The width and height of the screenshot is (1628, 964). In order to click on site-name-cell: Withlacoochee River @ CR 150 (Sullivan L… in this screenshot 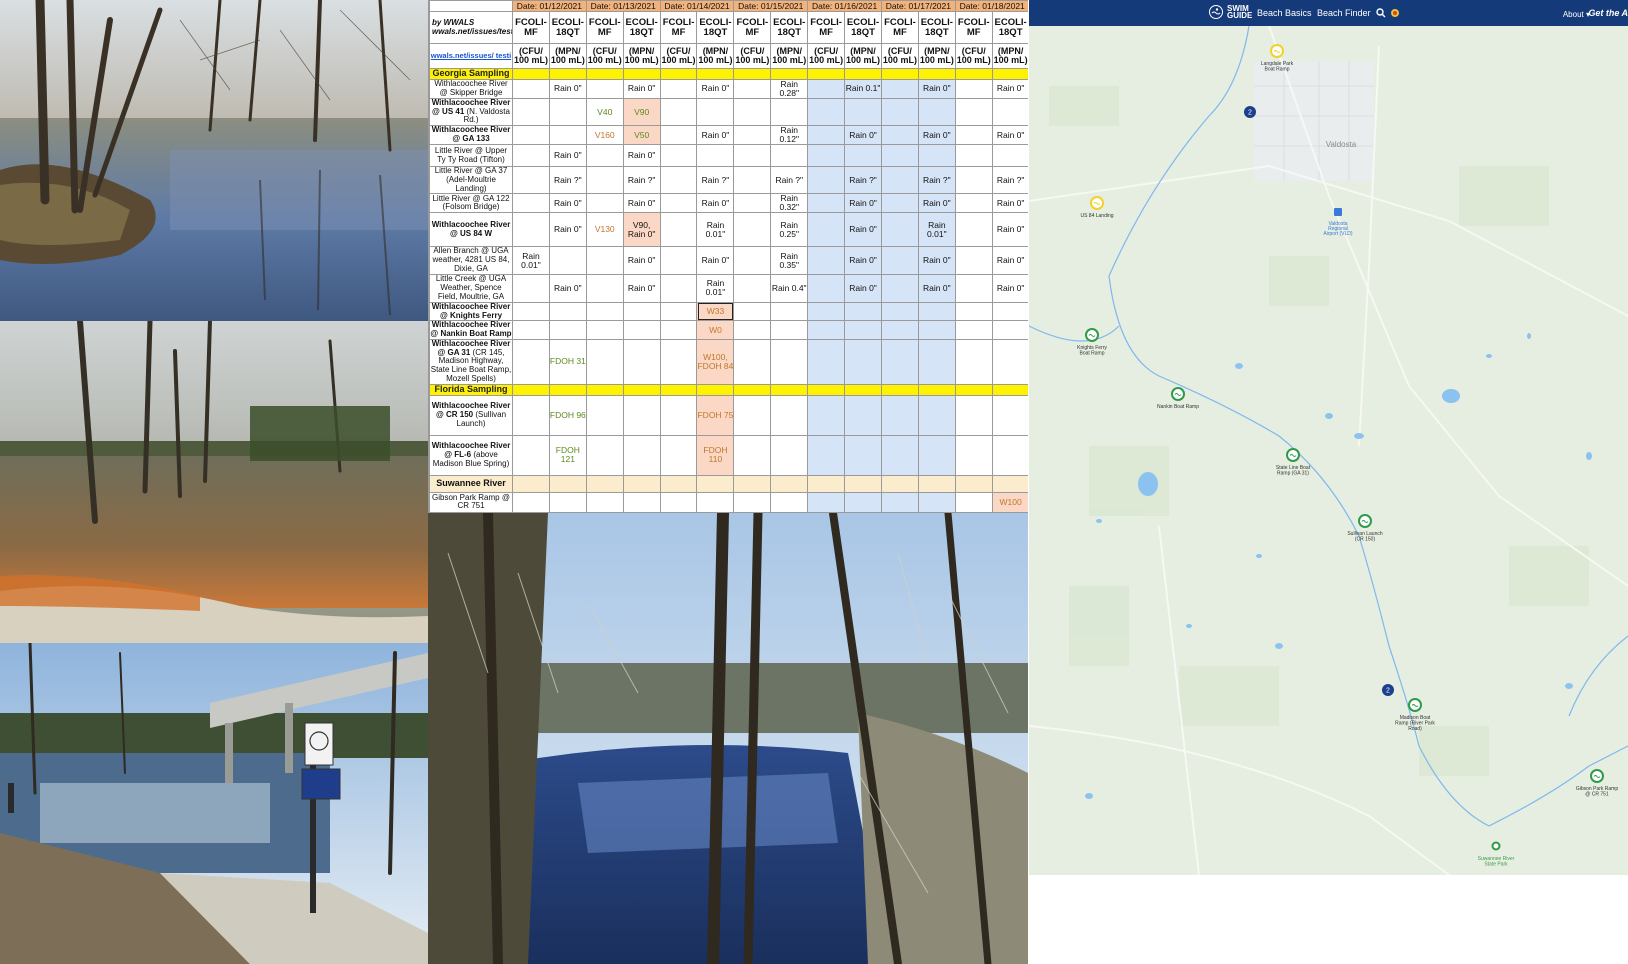, I will do `click(471, 415)`.